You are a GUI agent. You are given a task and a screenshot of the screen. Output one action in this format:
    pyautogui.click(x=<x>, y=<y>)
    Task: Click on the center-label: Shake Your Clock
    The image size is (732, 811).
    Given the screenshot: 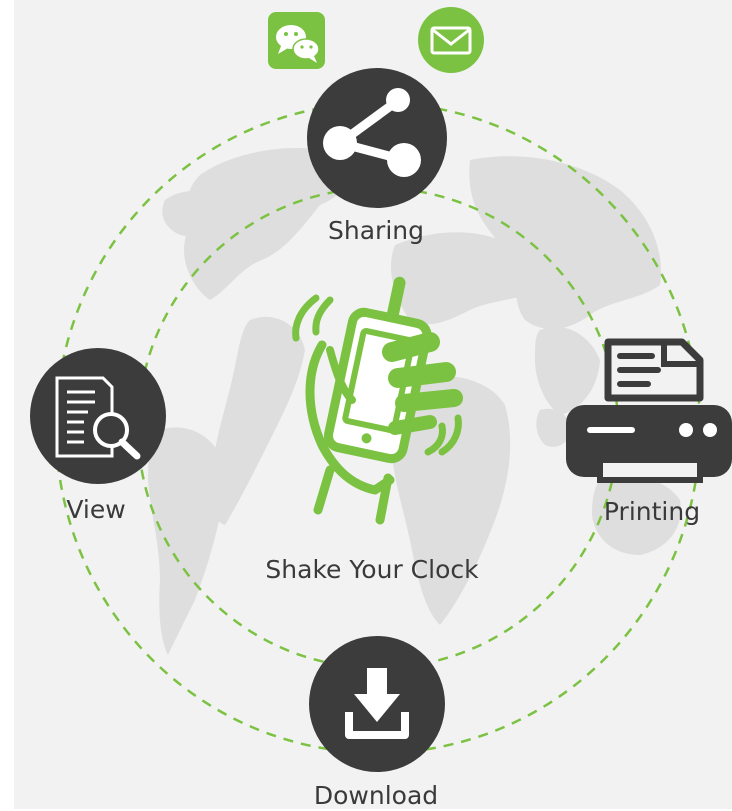 What is the action you would take?
    pyautogui.click(x=372, y=569)
    